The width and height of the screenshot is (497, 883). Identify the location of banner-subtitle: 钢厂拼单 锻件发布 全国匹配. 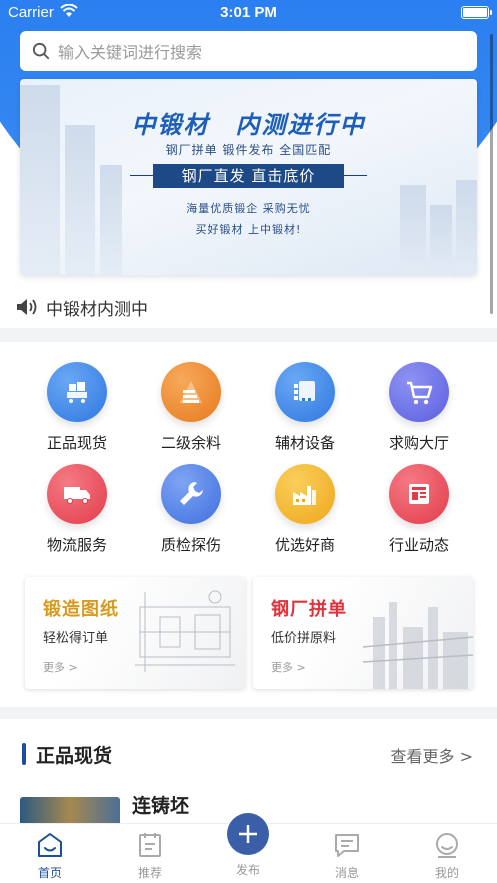
(248, 150).